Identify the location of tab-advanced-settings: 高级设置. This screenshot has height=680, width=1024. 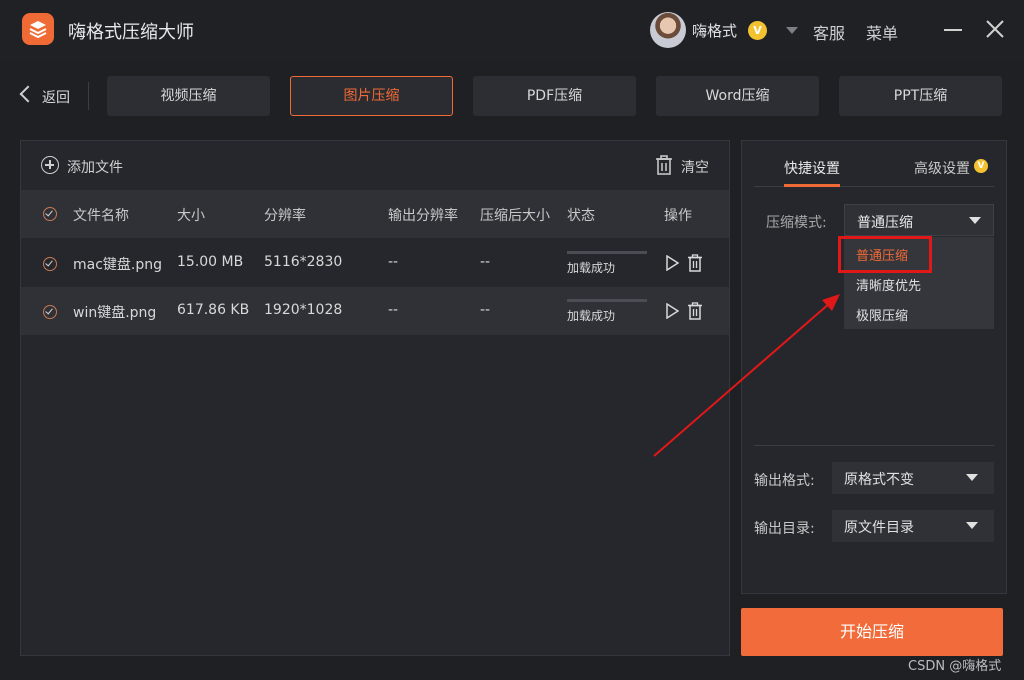
(942, 168).